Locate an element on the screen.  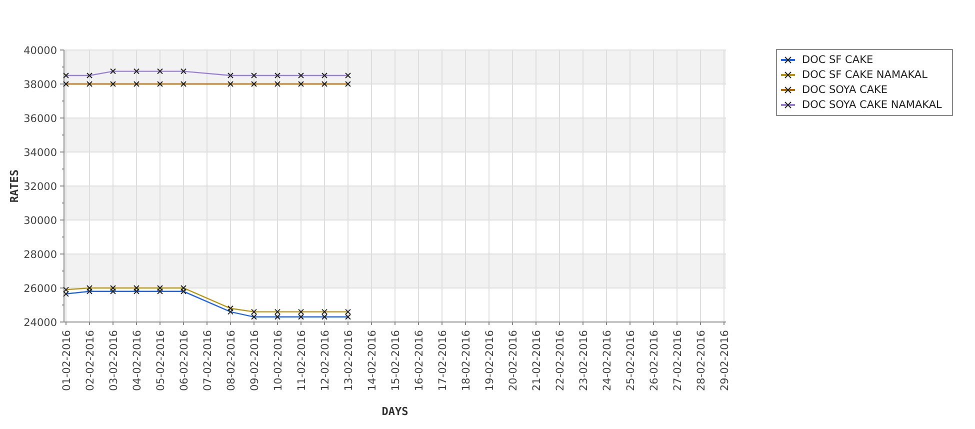
axis-tick-label: 10-02-2016 is located at coordinates (278, 361).